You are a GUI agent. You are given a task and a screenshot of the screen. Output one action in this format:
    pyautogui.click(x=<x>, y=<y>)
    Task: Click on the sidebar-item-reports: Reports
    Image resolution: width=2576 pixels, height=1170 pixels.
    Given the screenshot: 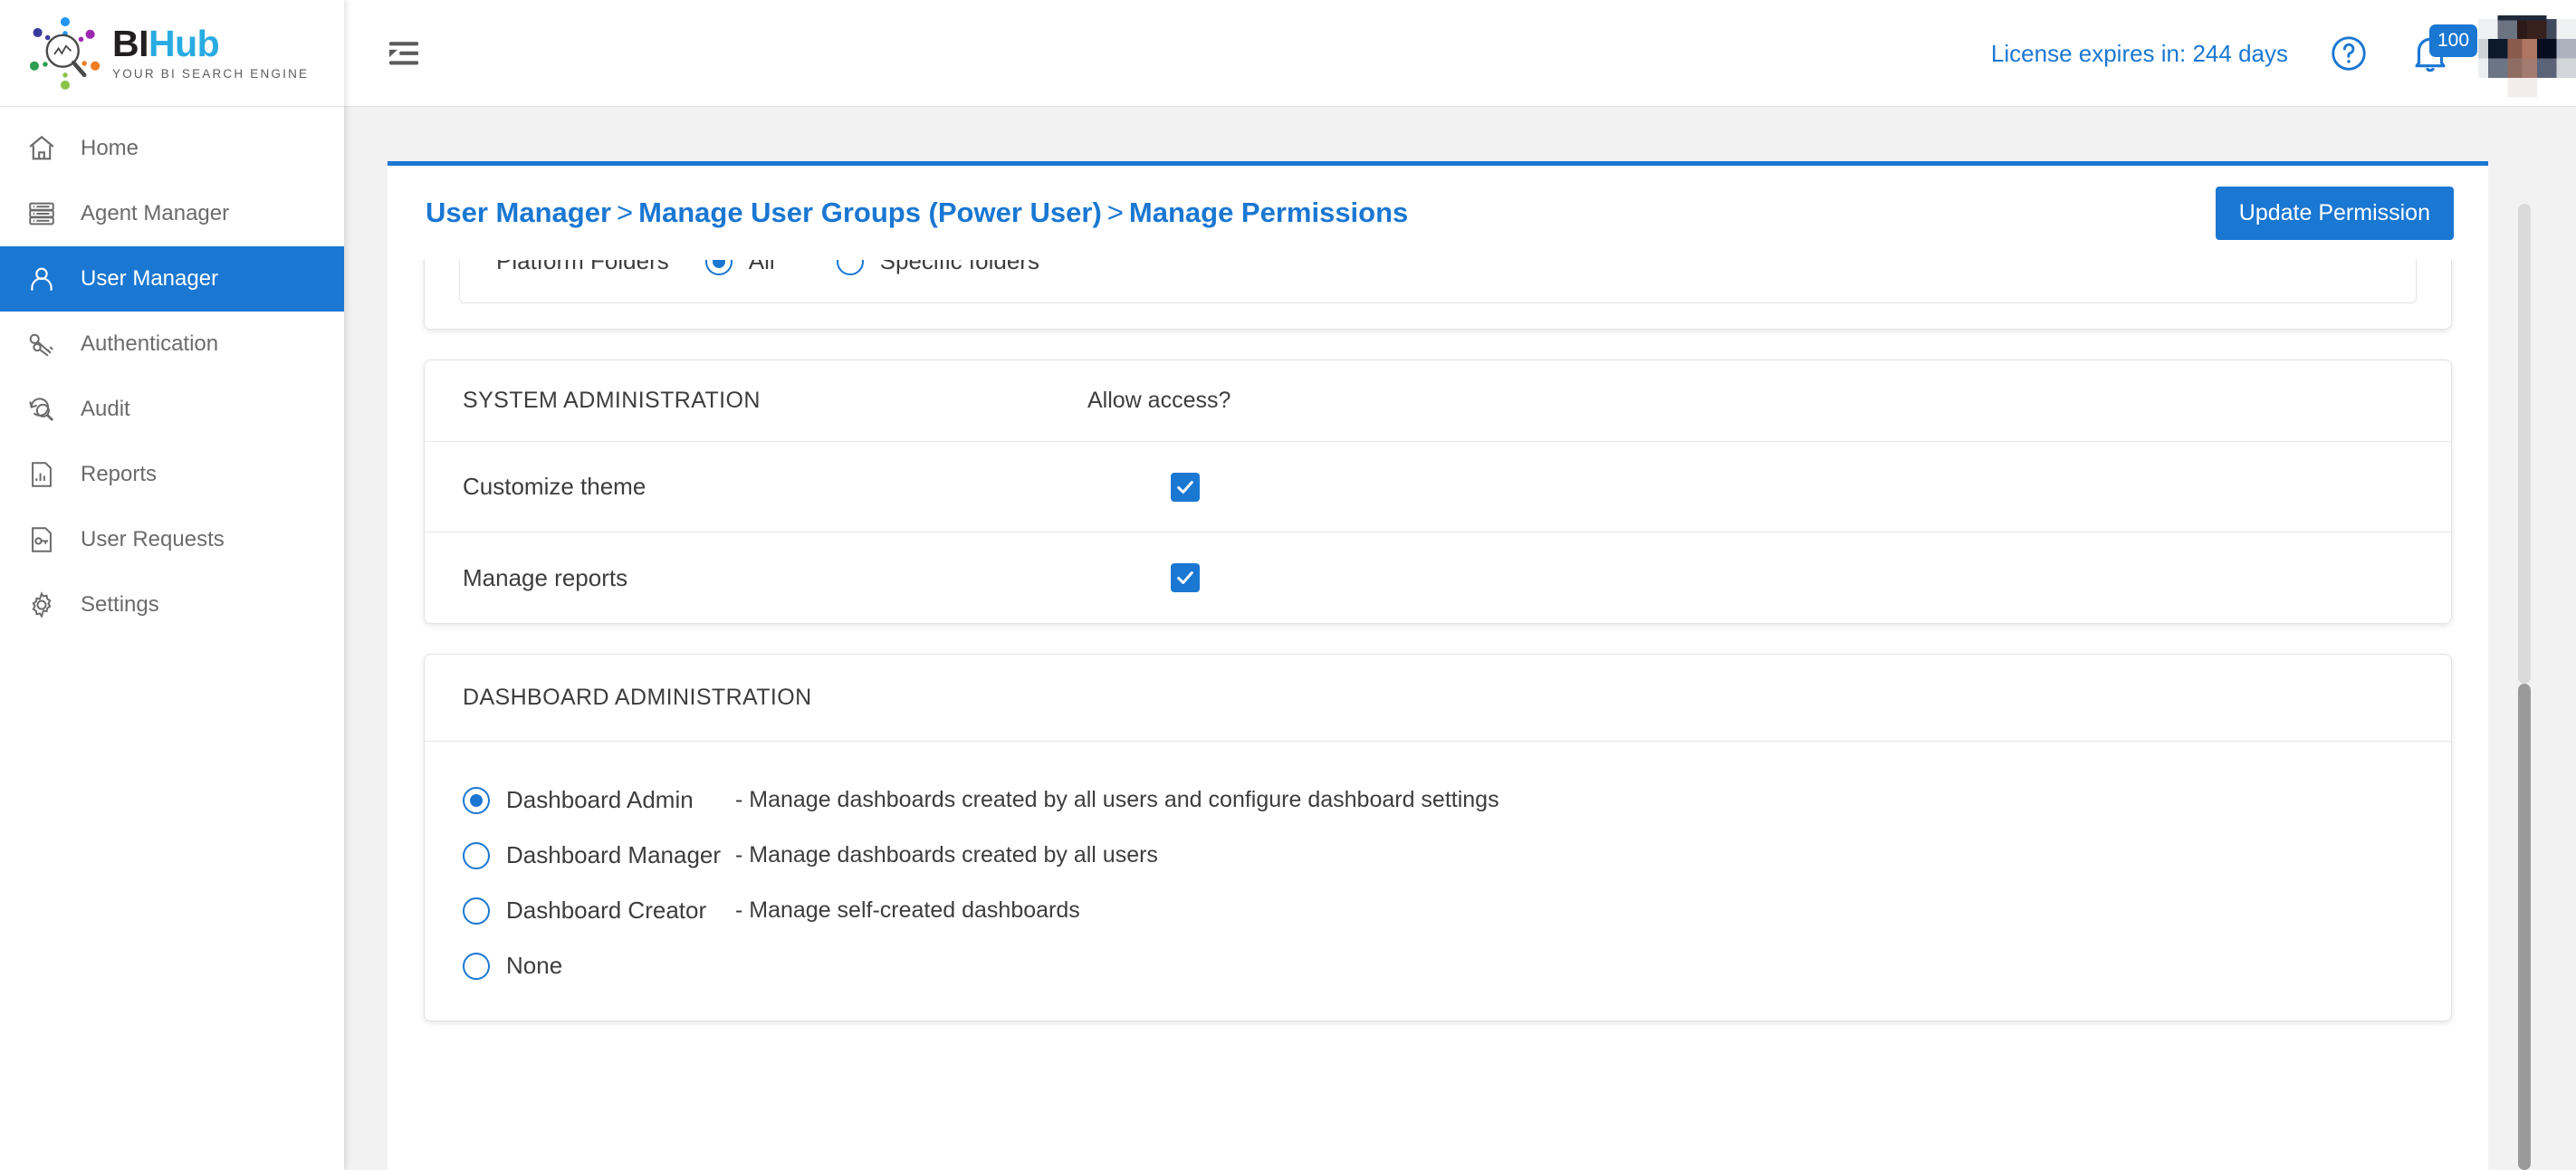 What is the action you would take?
    pyautogui.click(x=172, y=474)
    